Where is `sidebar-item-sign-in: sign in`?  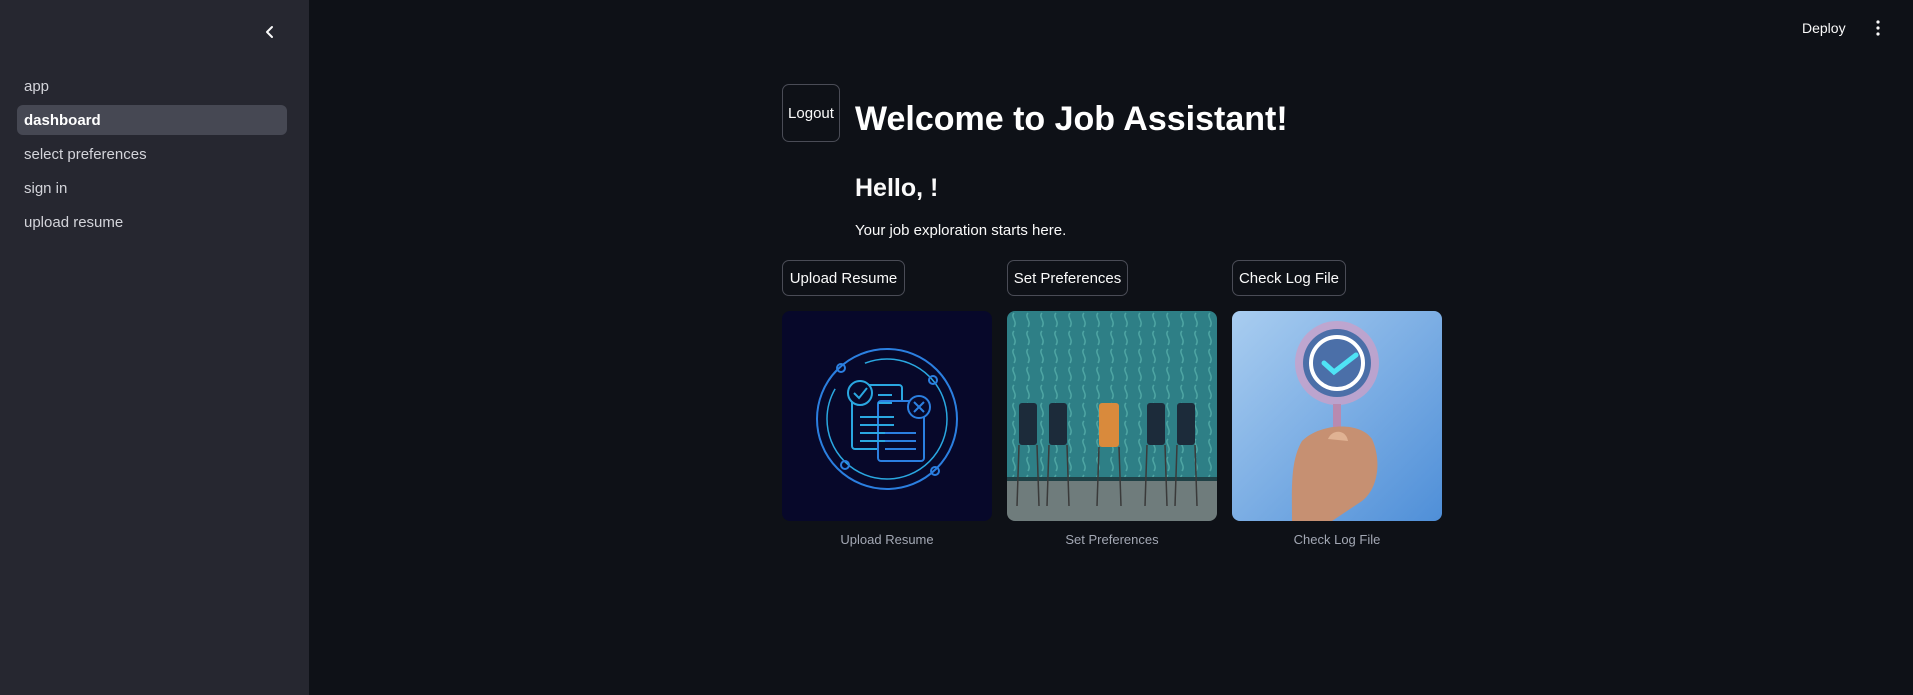 sidebar-item-sign-in: sign in is located at coordinates (152, 188).